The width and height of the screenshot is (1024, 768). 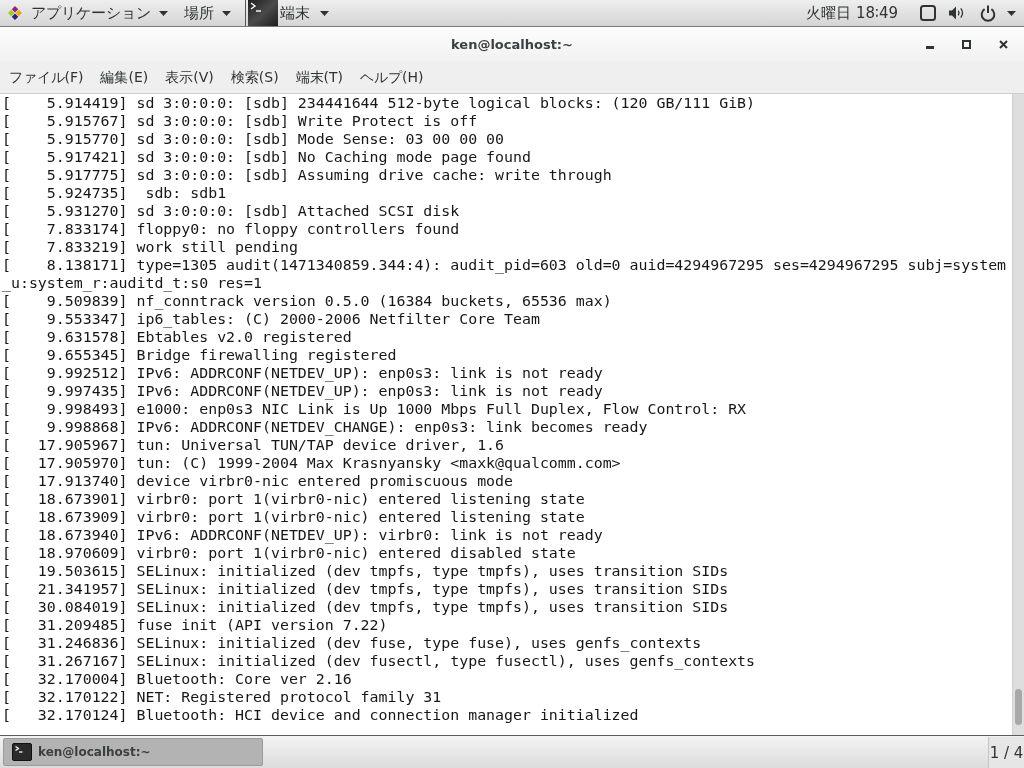 What do you see at coordinates (253, 139) in the screenshot?
I see `terminal-line: [ 5.915770] sd 3:0:0:0: [sdb] Mode Sense: 03 00 00 00` at bounding box center [253, 139].